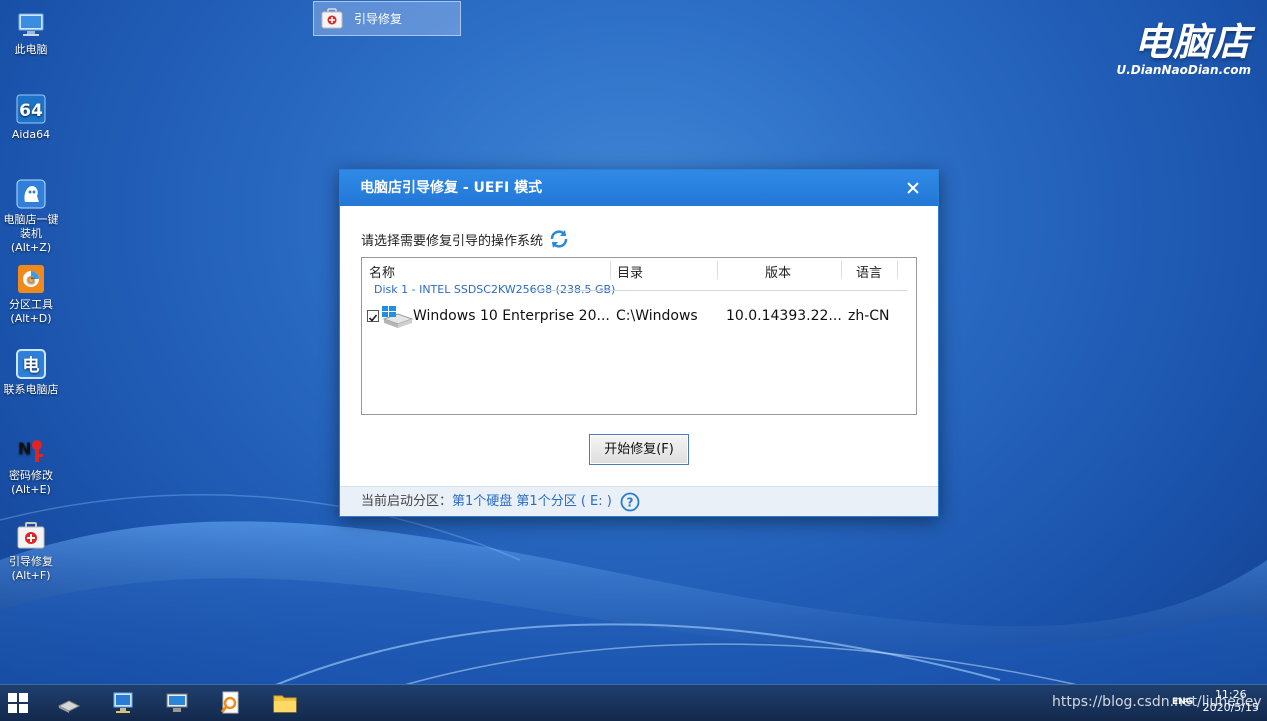 Image resolution: width=1267 pixels, height=721 pixels. Describe the element at coordinates (31, 389) in the screenshot. I see `desktop-icon-label: 联系电脑店` at that location.